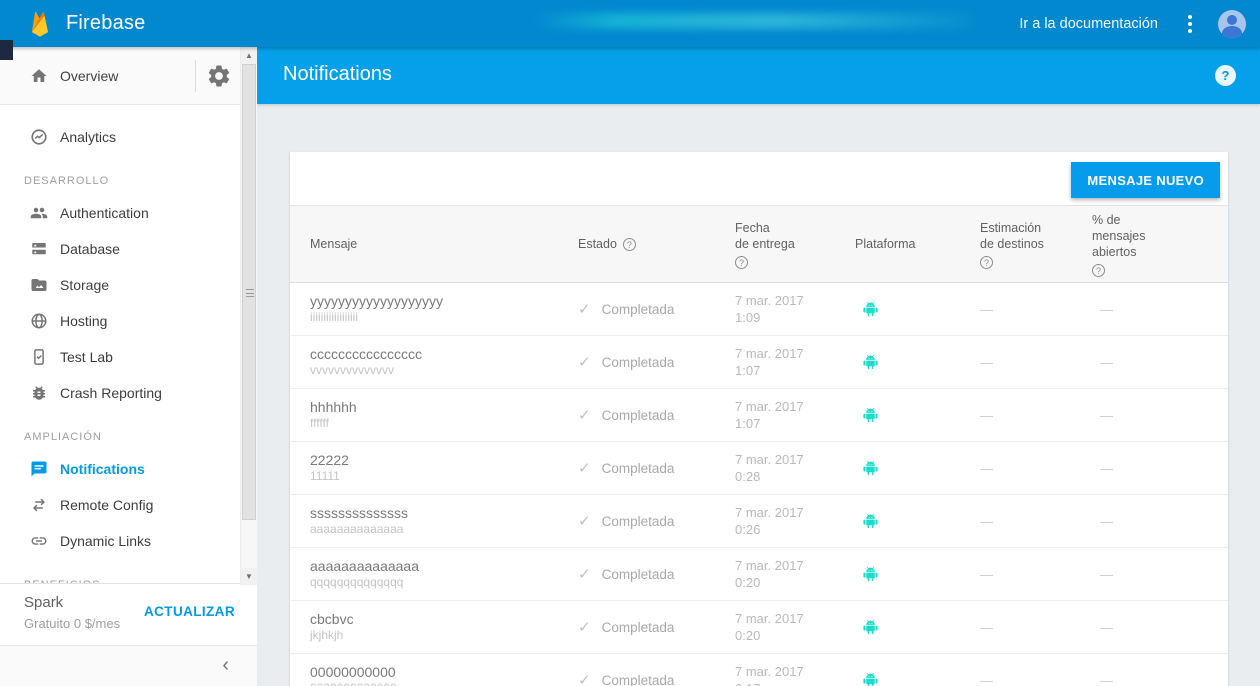 Image resolution: width=1260 pixels, height=686 pixels. Describe the element at coordinates (334, 244) in the screenshot. I see `column-header-mensaje: Mensaje` at that location.